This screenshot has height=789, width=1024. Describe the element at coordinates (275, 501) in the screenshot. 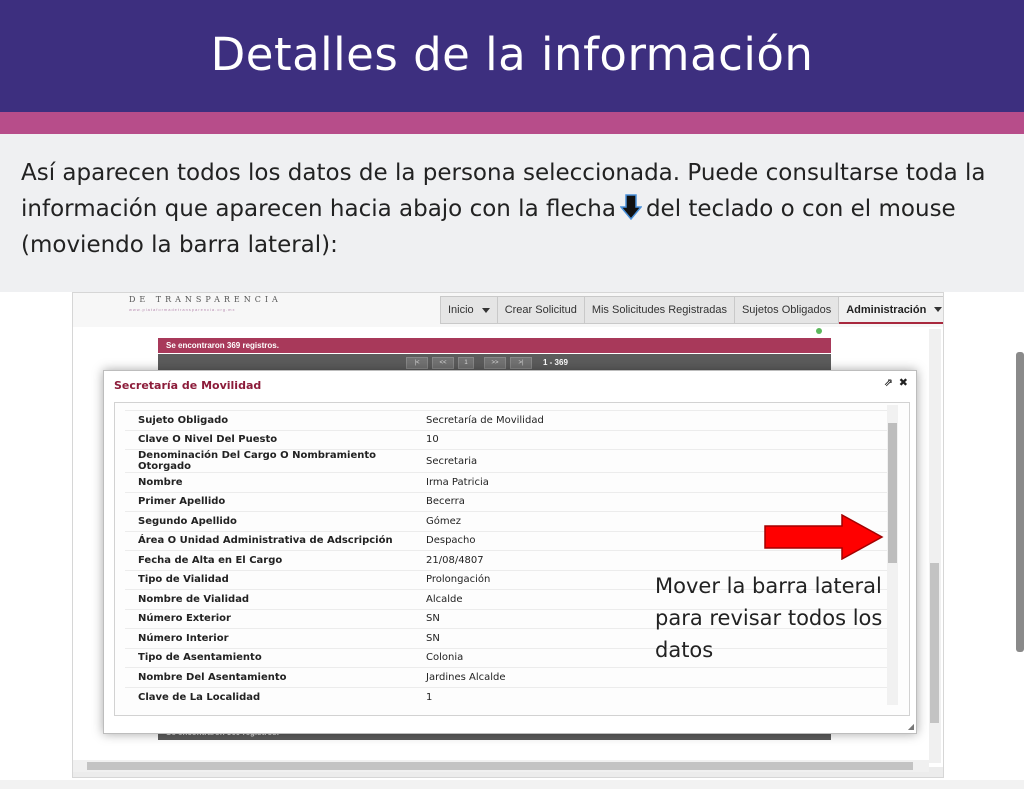

I see `detail-label: Primer Apellido` at that location.